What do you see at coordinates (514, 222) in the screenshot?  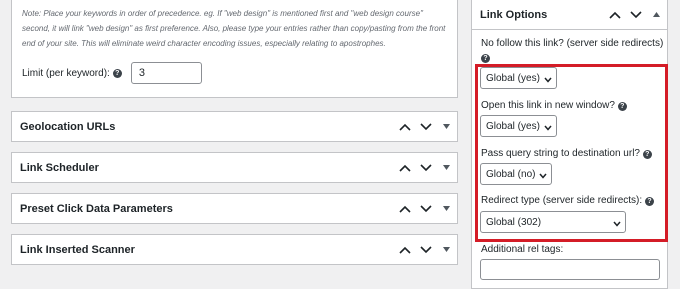 I see `redirect-type-value: Global (302)` at bounding box center [514, 222].